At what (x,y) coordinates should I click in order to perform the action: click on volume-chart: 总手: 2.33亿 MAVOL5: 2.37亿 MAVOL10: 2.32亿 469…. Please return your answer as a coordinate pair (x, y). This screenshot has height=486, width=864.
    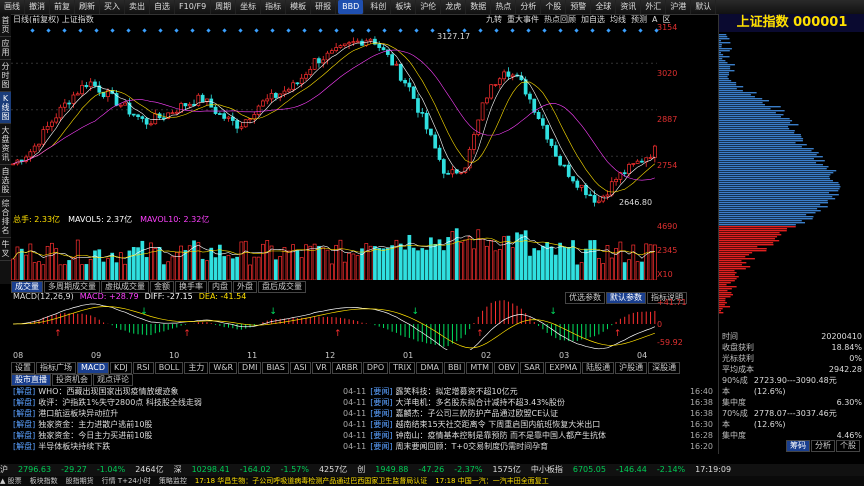
    Looking at the image, I should click on (349, 247).